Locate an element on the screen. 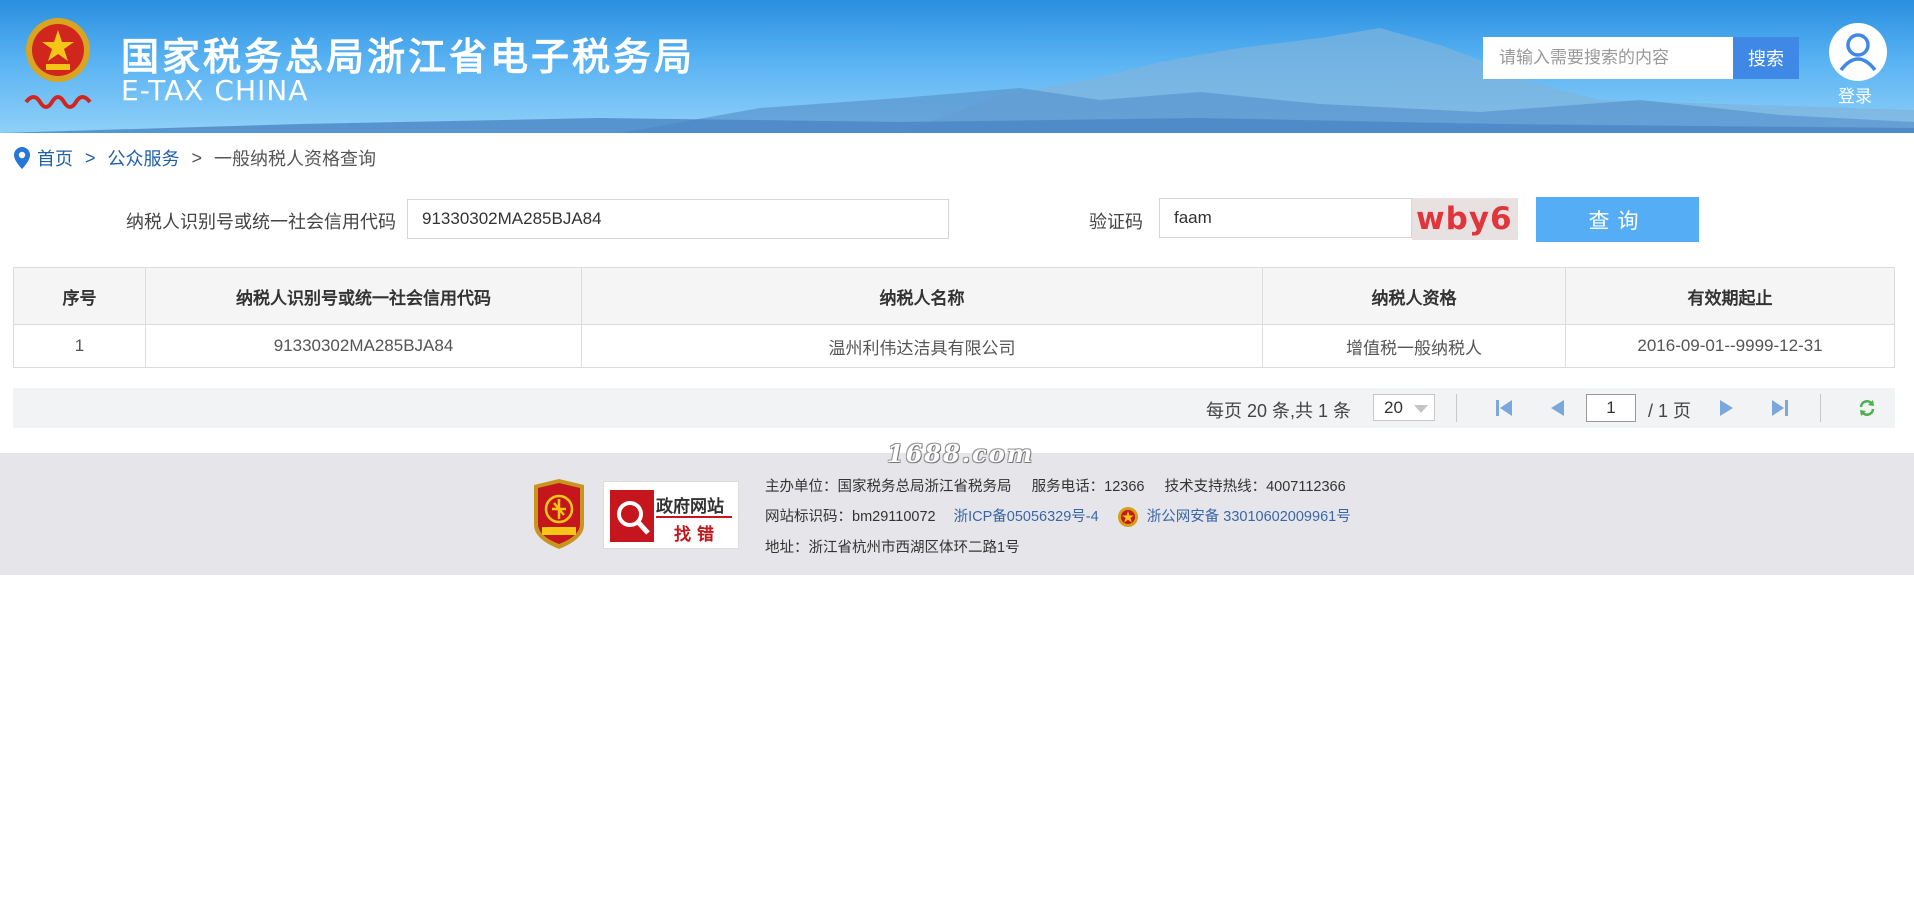 The height and width of the screenshot is (905, 1914). site-header: 国家税务总局浙江省电子税务局 E-TAX CHINA 搜索 登录 is located at coordinates (957, 66).